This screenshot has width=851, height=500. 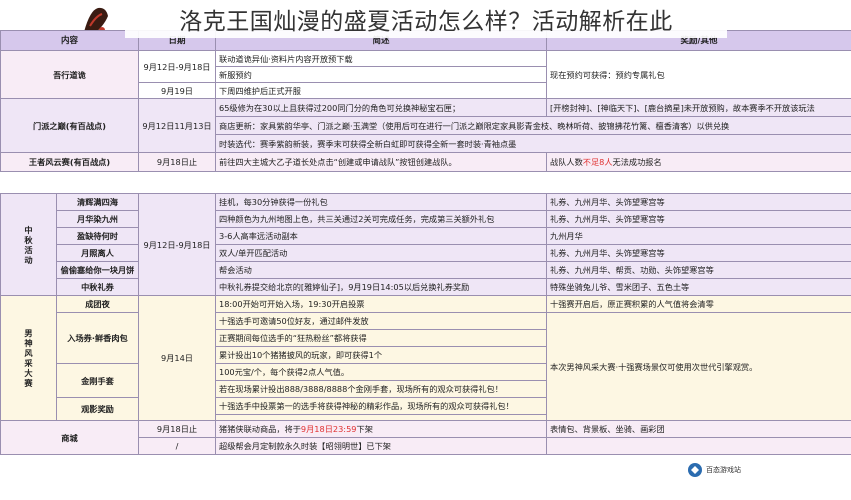 What do you see at coordinates (426, 22) in the screenshot?
I see `article-title: 洛克王国灿漫的盛夏活动怎么样？活动解析在此` at bounding box center [426, 22].